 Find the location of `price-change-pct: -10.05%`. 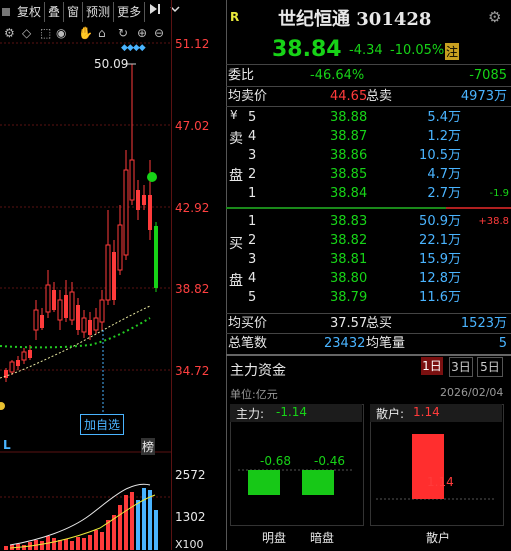

price-change-pct: -10.05% is located at coordinates (417, 50).